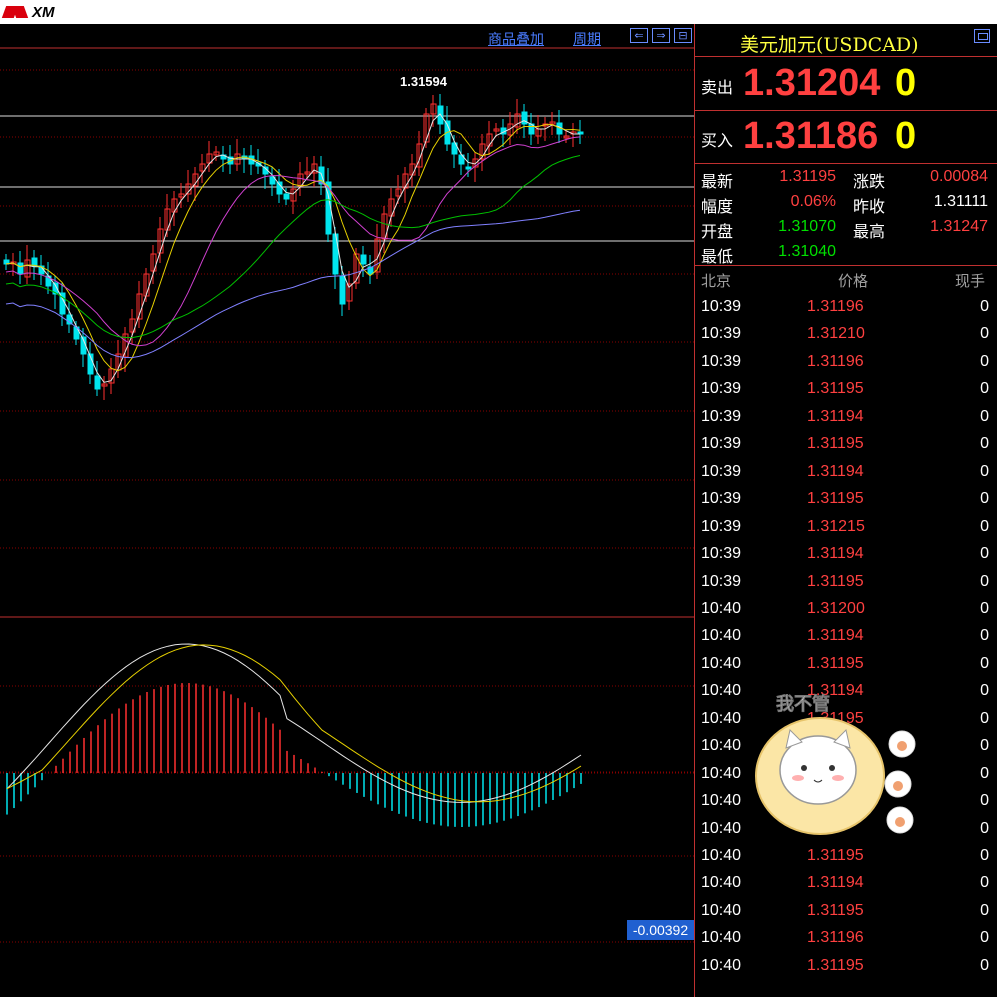 Image resolution: width=997 pixels, height=997 pixels. Describe the element at coordinates (717, 231) in the screenshot. I see `open-label: 开盘` at that location.